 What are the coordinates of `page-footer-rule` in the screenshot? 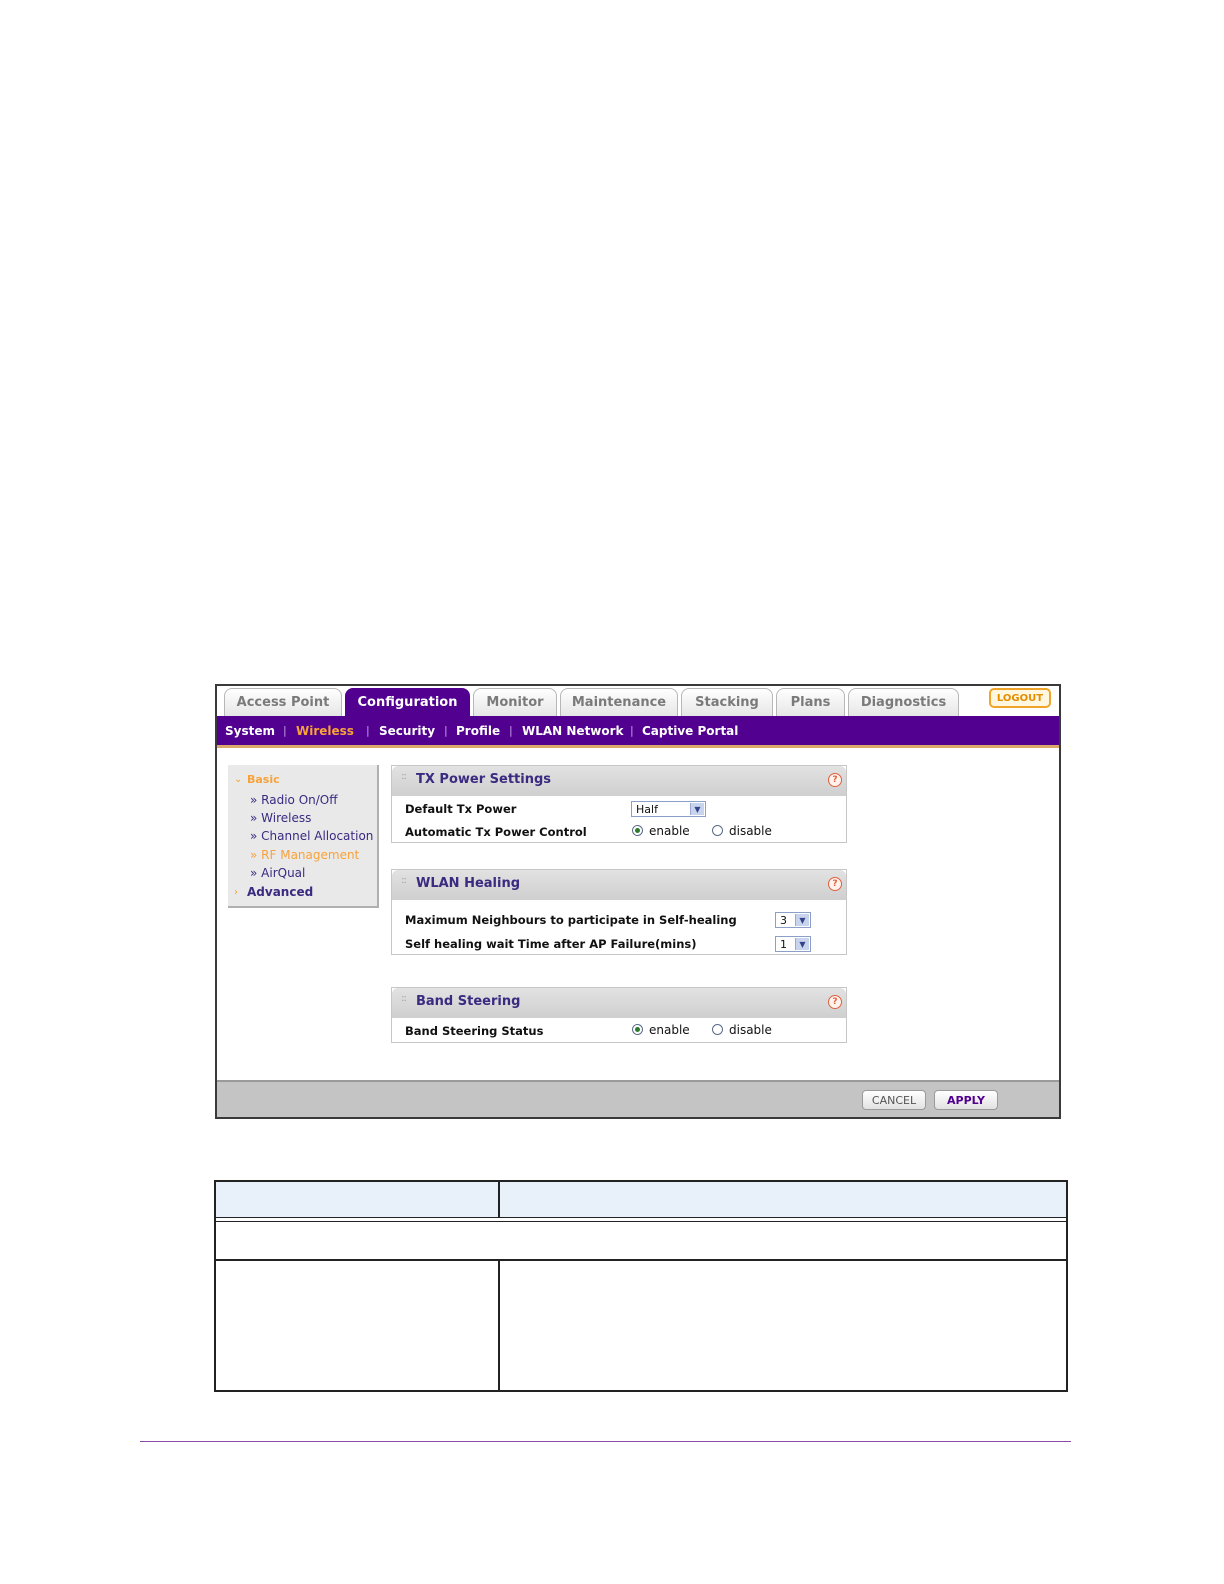 It's located at (605, 1441).